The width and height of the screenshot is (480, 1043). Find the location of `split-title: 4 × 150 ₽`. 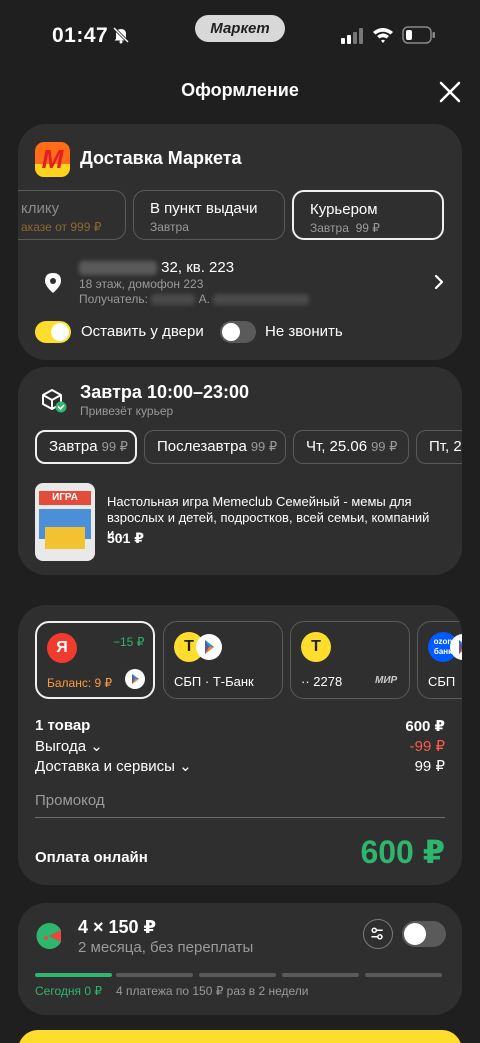

split-title: 4 × 150 ₽ is located at coordinates (117, 927).